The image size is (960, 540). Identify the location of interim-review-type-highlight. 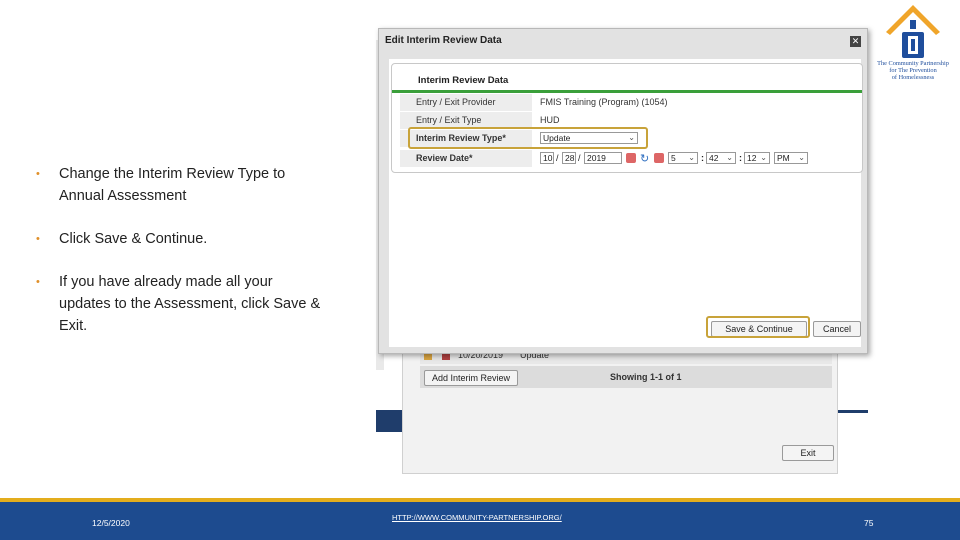
(528, 138).